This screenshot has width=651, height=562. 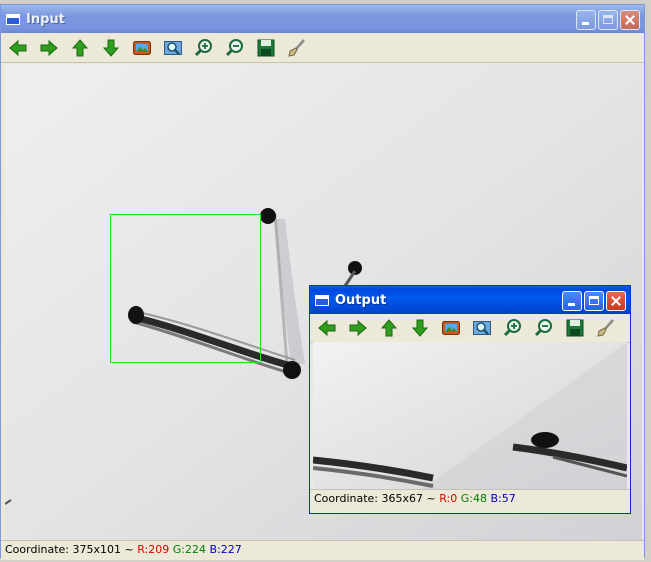 I want to click on output-window-title: Output, so click(x=361, y=300).